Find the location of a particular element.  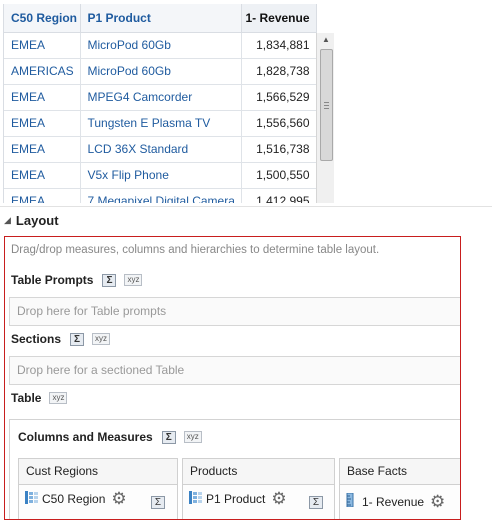

revenue-cell: 1,516,738 is located at coordinates (279, 149).